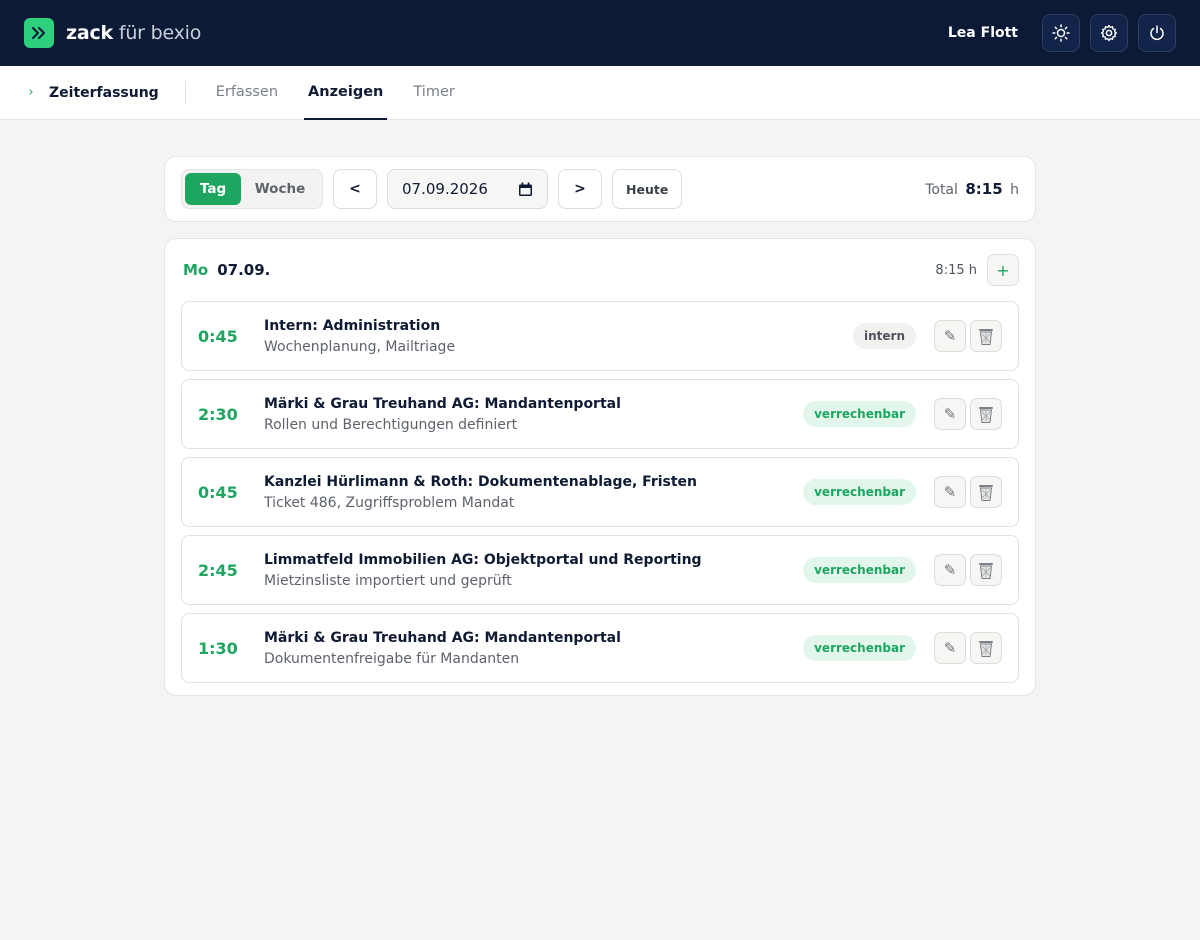 This screenshot has width=1200, height=940. Describe the element at coordinates (31, 92) in the screenshot. I see `chevron-right-icon: ›` at that location.